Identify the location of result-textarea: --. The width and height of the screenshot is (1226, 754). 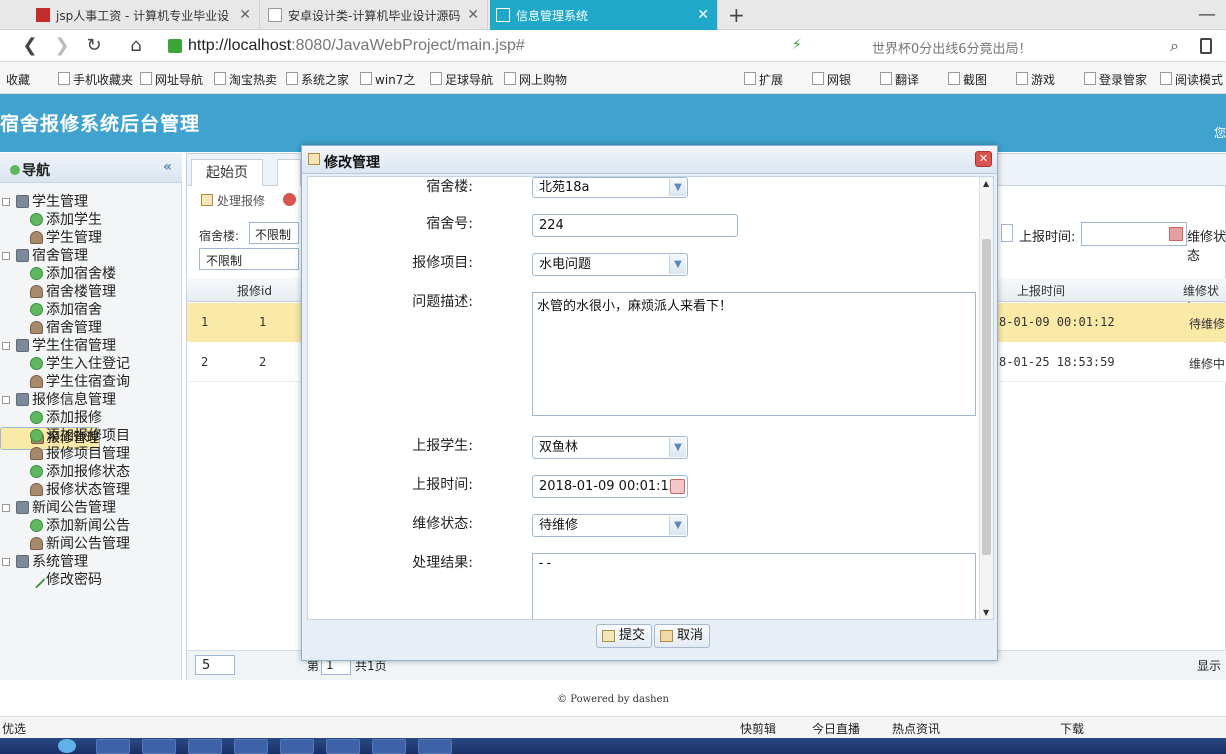
(754, 586).